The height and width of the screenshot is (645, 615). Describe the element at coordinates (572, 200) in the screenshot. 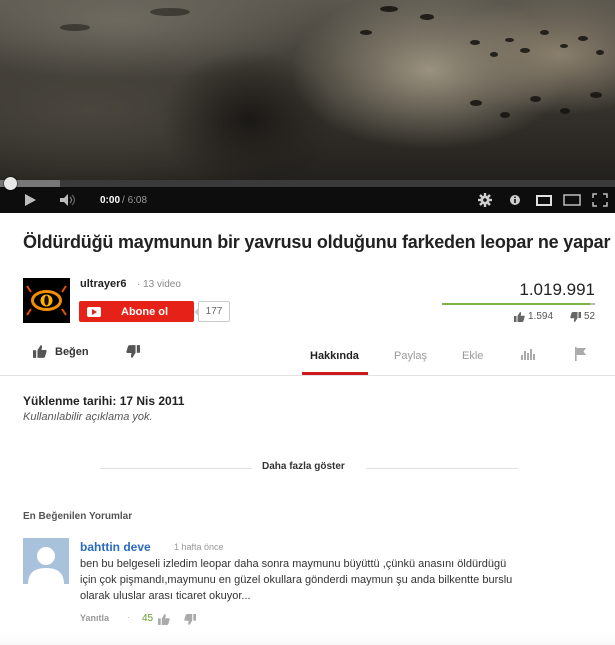

I see `large-player-icon` at that location.